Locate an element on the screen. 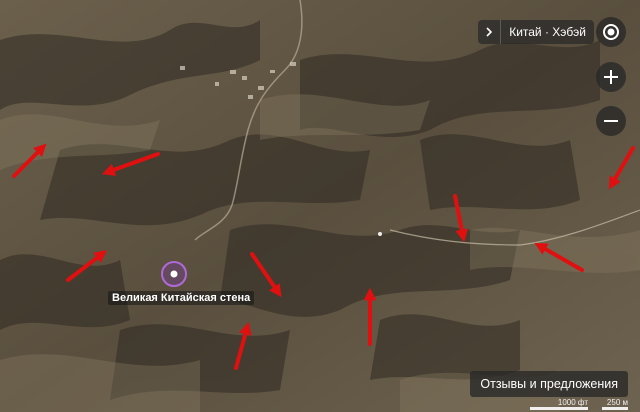 This screenshot has width=640, height=412. zoom-out-button is located at coordinates (611, 121).